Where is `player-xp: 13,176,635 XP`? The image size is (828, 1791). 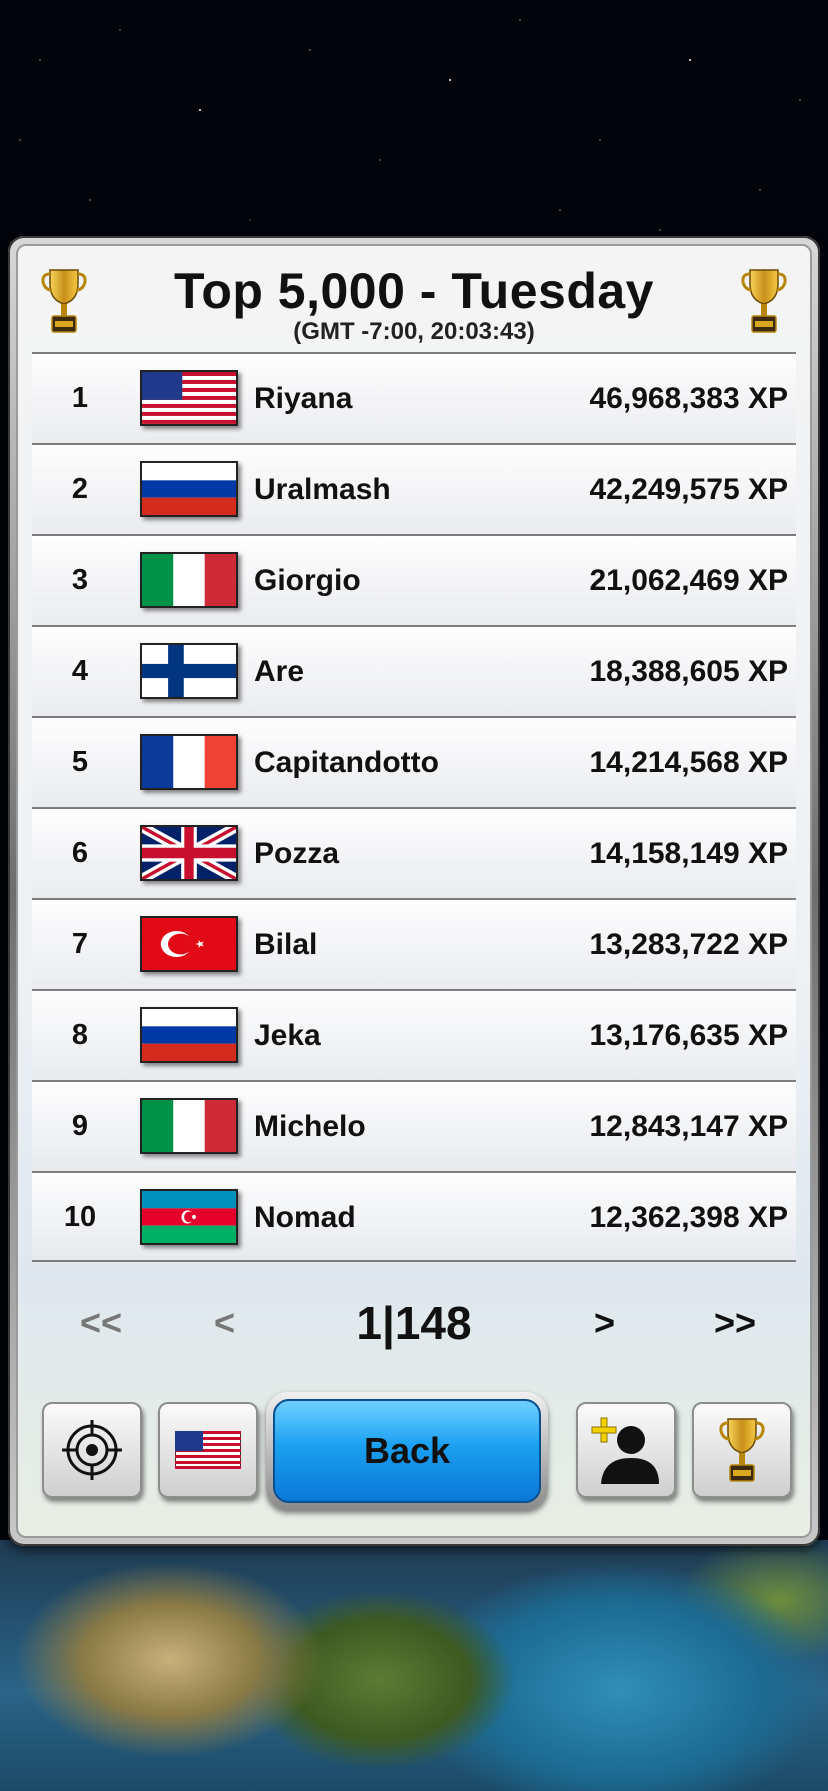 player-xp: 13,176,635 XP is located at coordinates (688, 1035).